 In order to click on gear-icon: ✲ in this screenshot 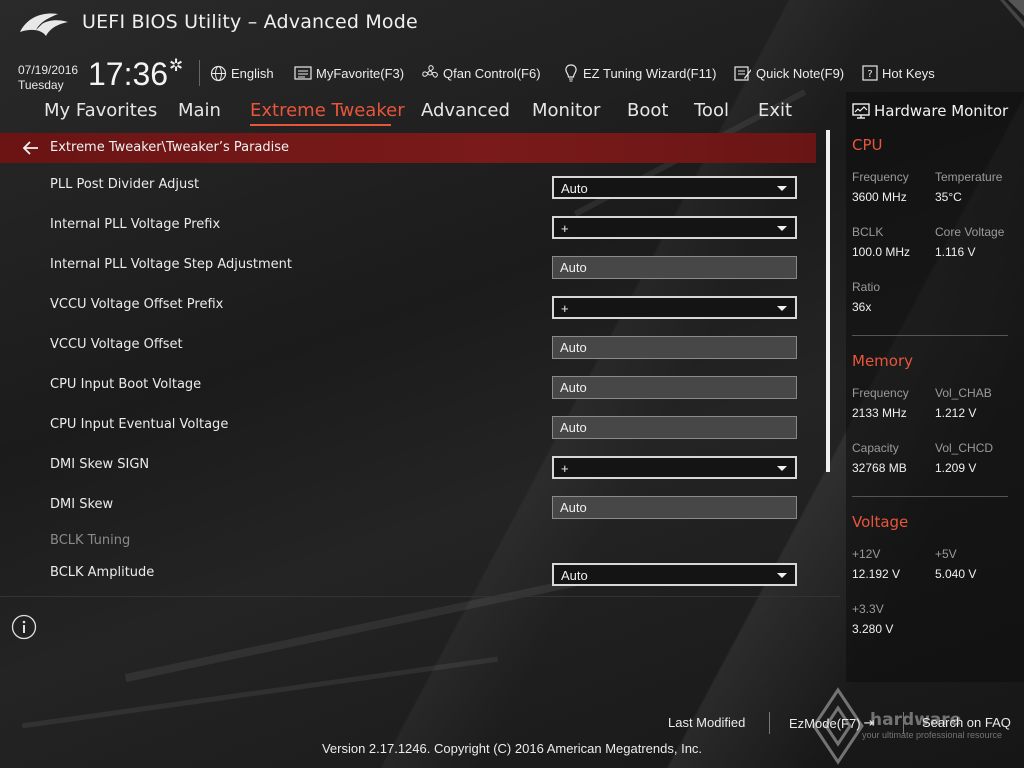, I will do `click(176, 66)`.